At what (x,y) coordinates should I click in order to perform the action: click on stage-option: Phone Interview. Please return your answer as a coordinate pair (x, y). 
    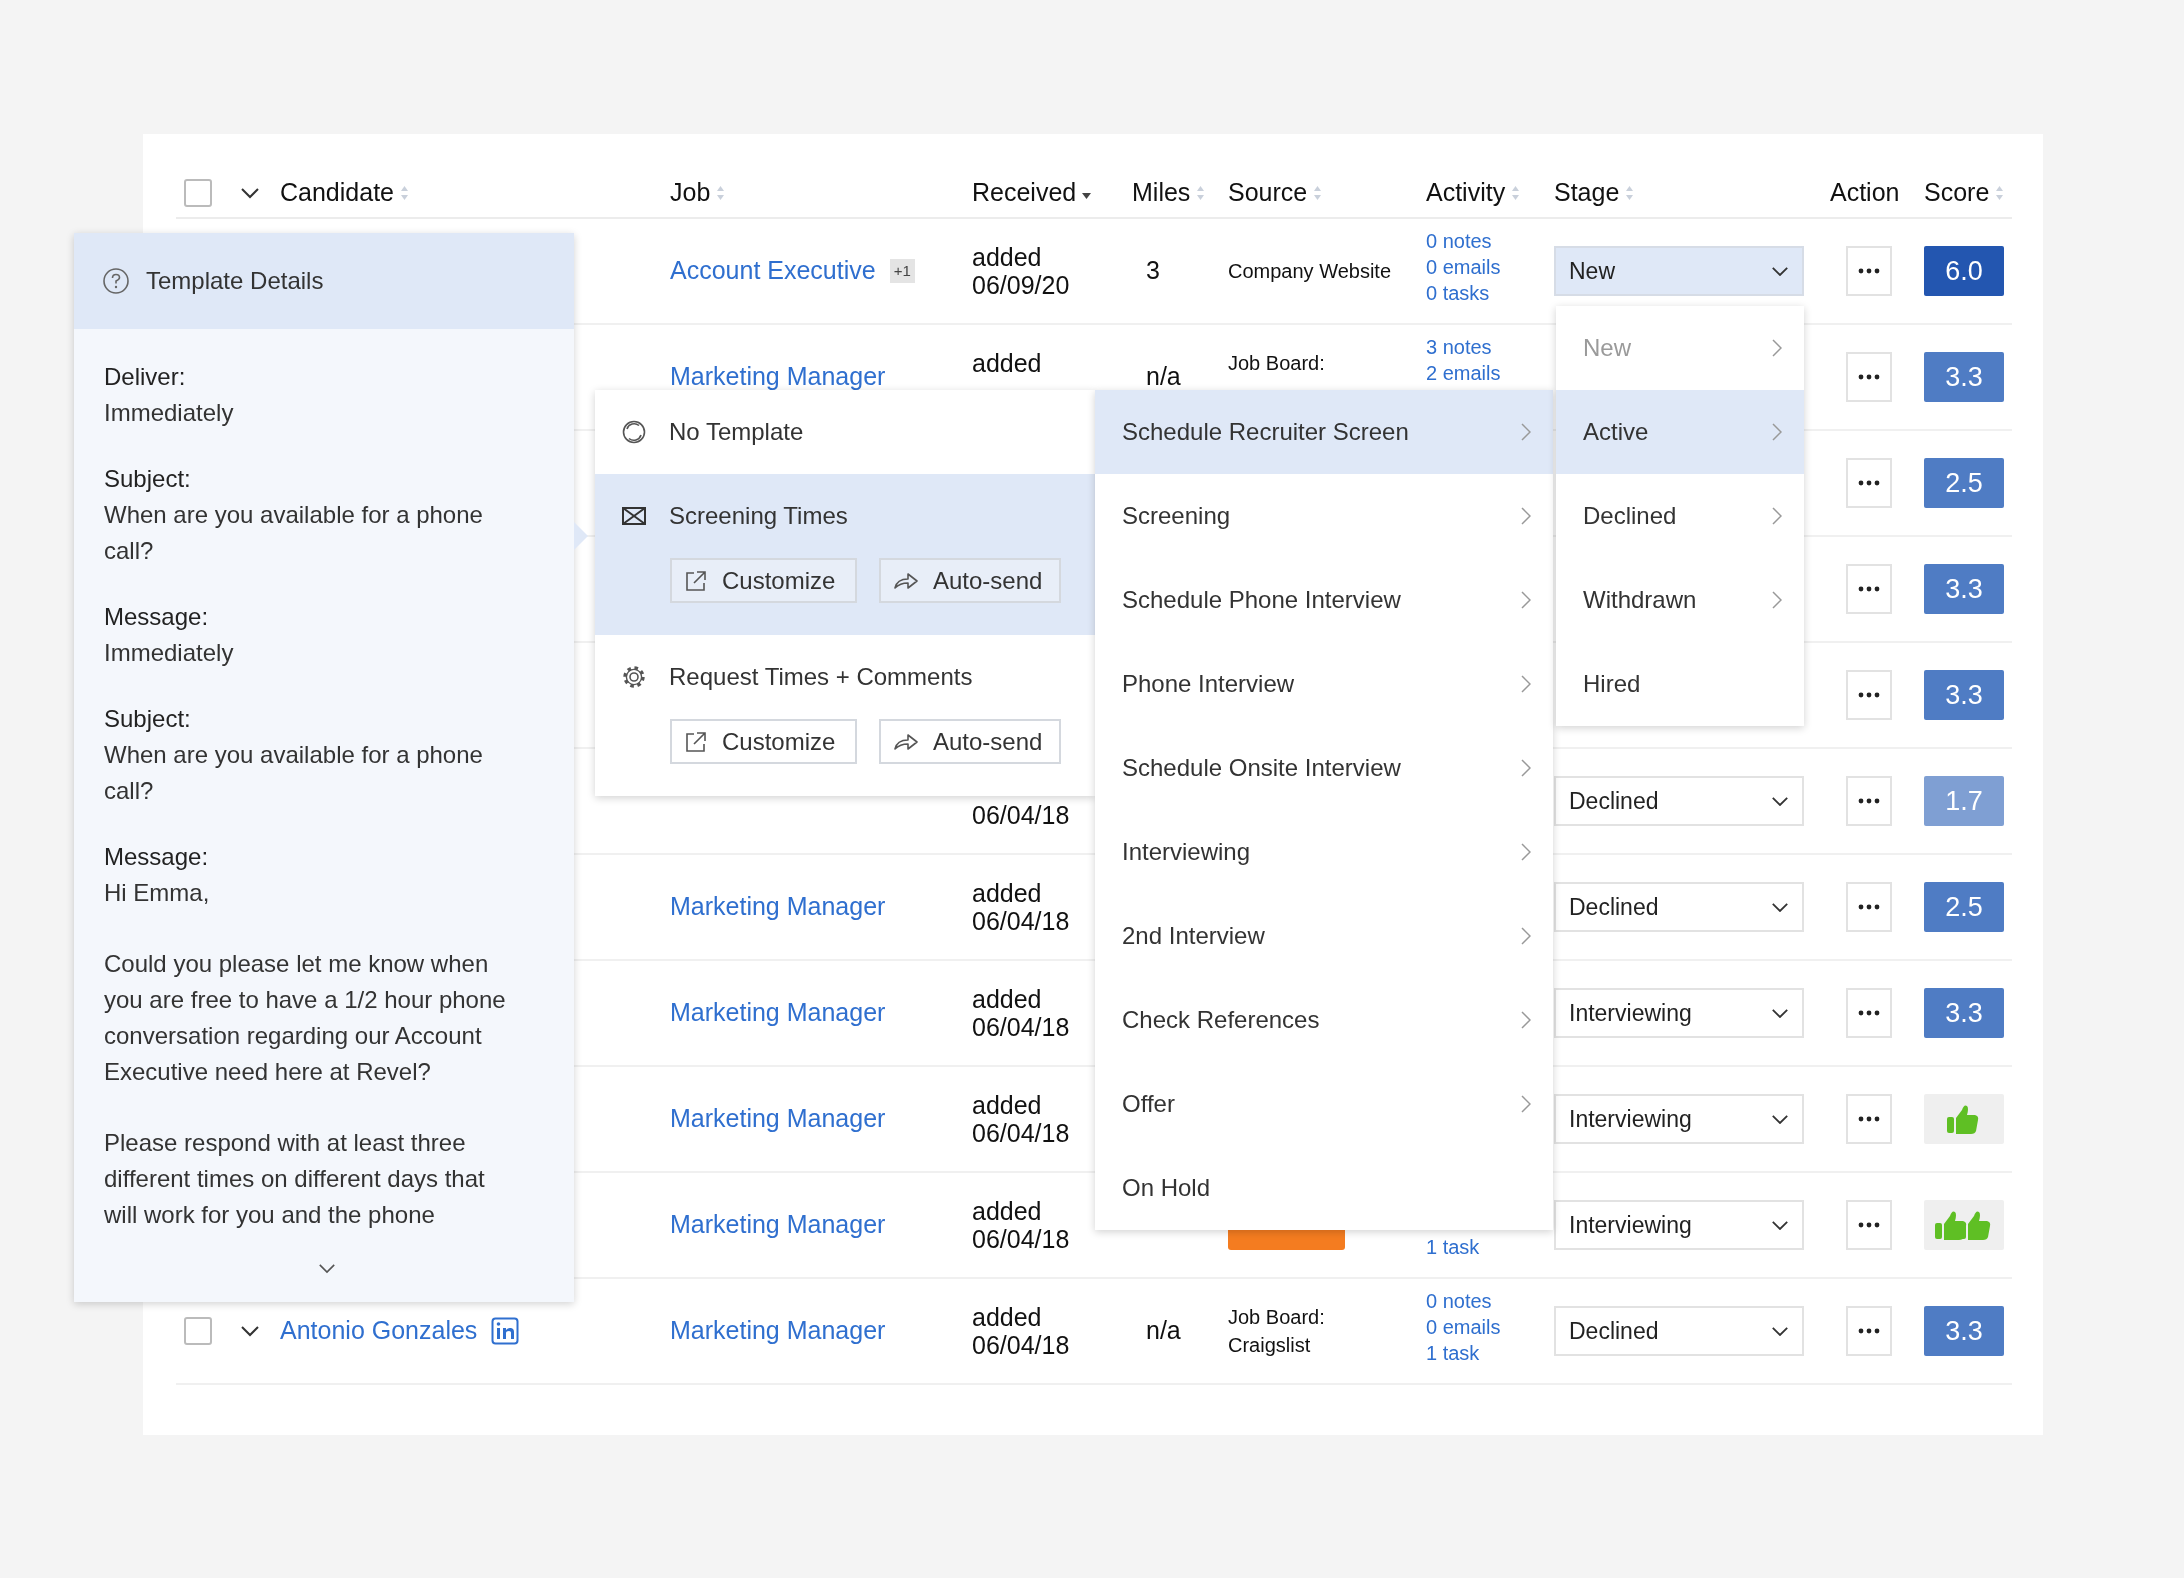
    Looking at the image, I should click on (1324, 684).